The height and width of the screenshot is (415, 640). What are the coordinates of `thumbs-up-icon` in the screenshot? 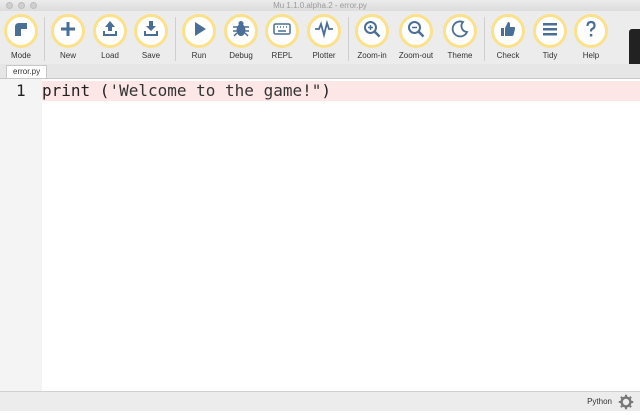 It's located at (508, 31).